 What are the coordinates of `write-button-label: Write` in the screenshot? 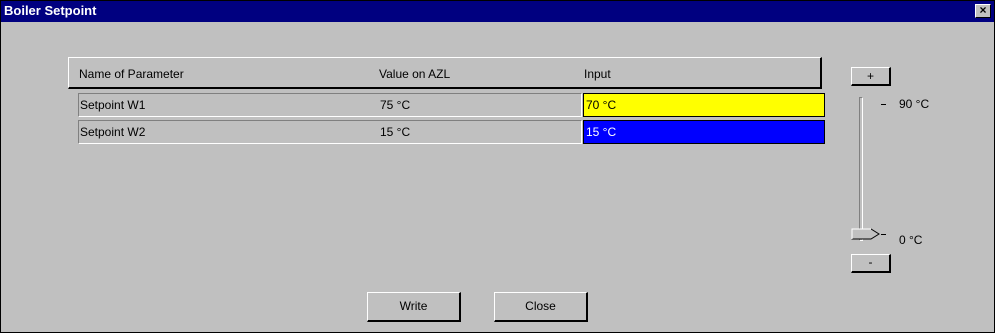 It's located at (413, 306).